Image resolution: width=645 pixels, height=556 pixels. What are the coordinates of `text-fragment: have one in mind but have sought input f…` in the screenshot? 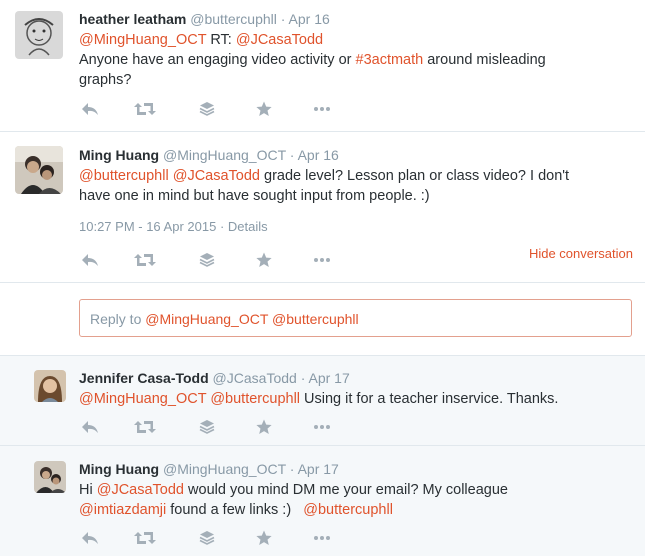 It's located at (254, 196).